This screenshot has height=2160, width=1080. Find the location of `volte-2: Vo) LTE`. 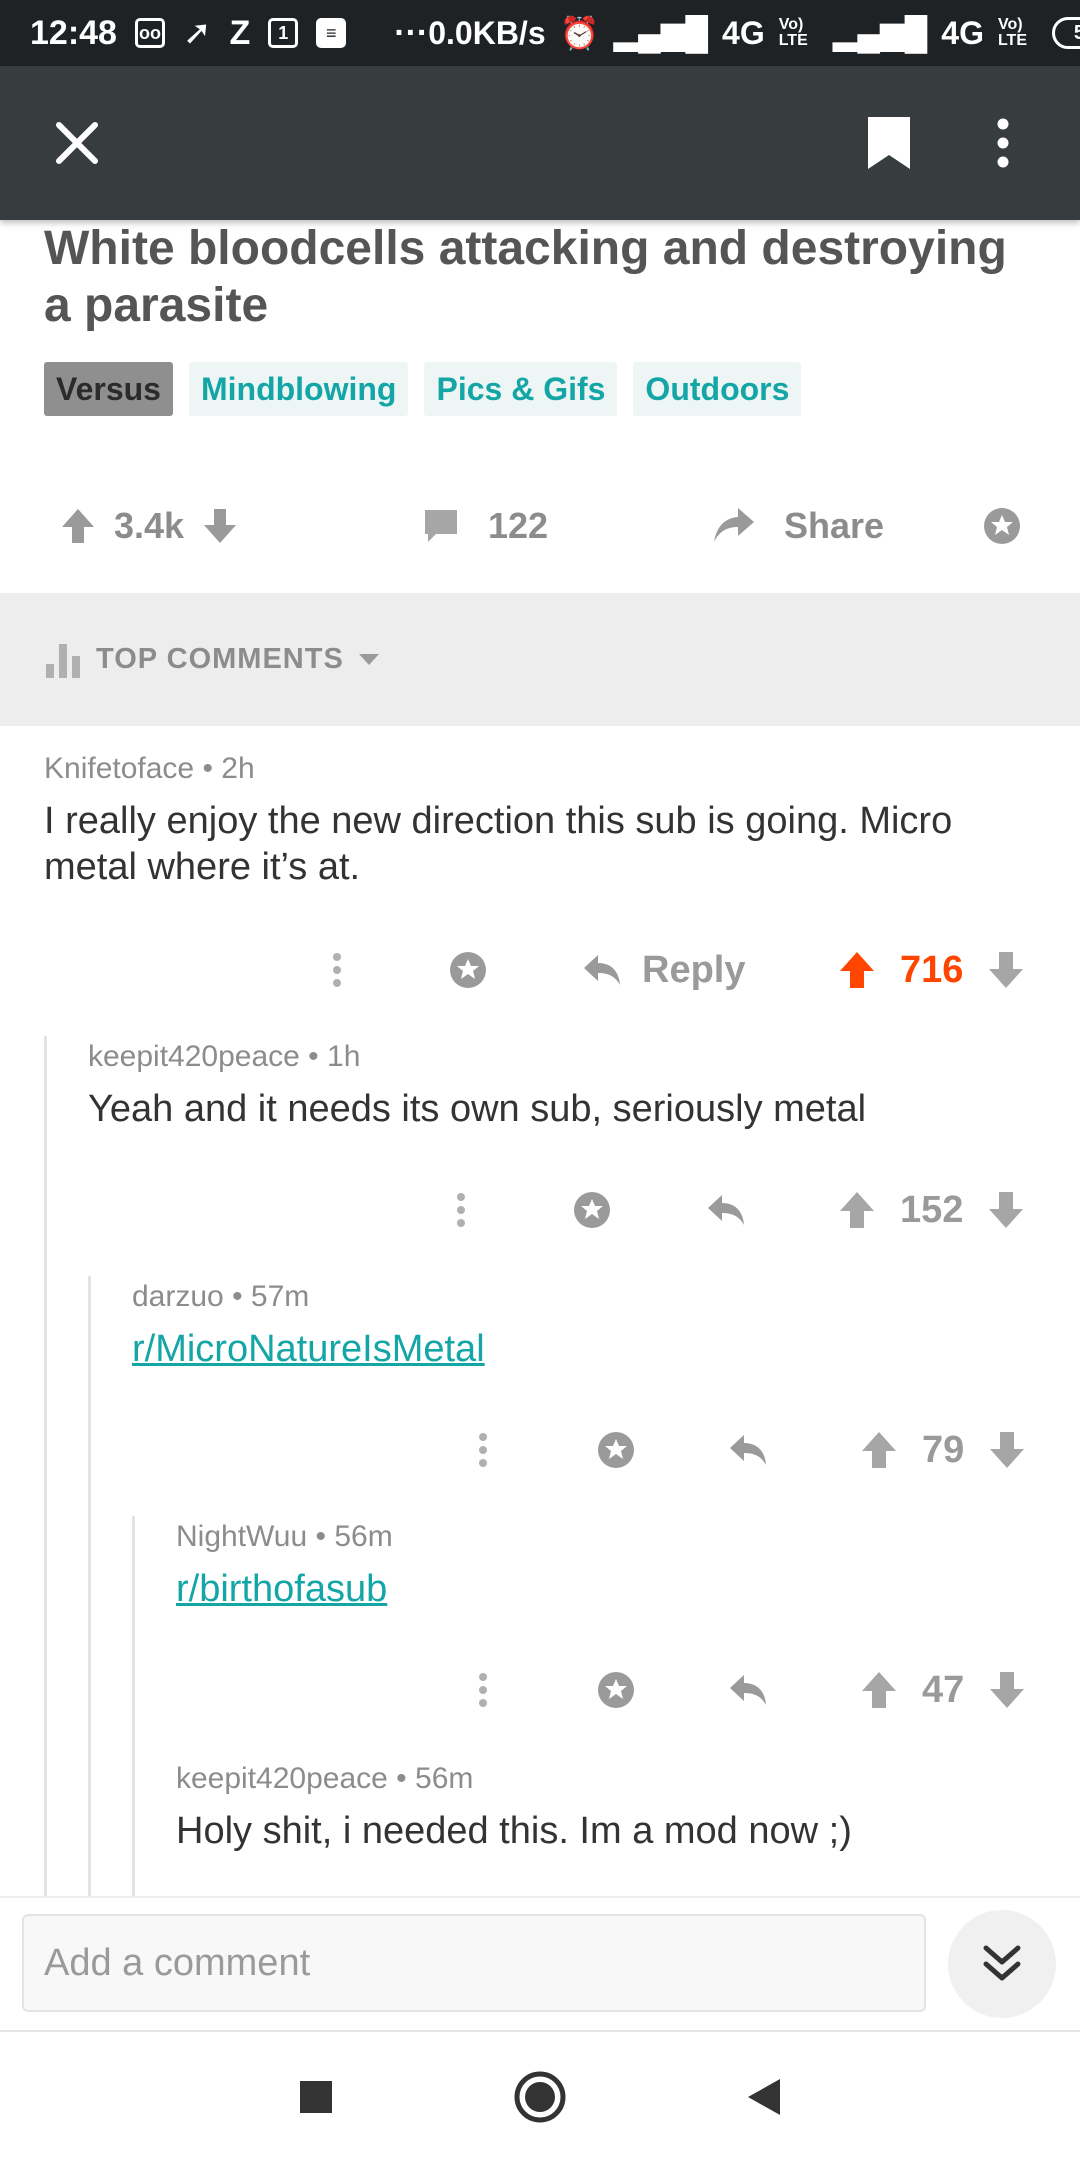

volte-2: Vo) LTE is located at coordinates (1012, 32).